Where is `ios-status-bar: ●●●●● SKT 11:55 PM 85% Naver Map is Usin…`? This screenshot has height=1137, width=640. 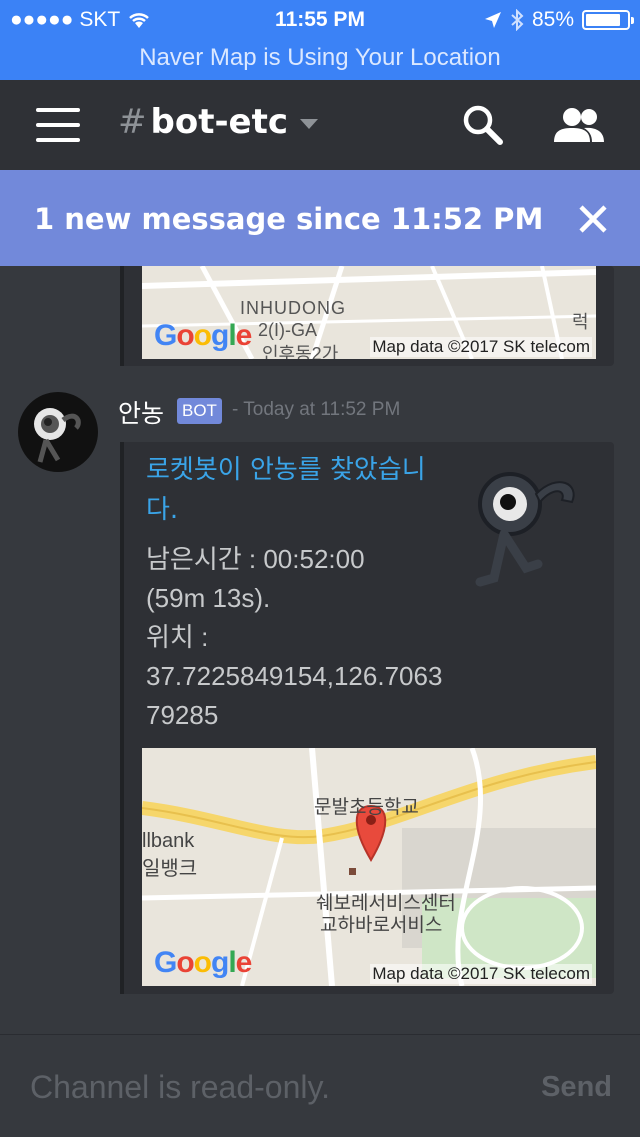
ios-status-bar: ●●●●● SKT 11:55 PM 85% Naver Map is Usin… is located at coordinates (320, 40).